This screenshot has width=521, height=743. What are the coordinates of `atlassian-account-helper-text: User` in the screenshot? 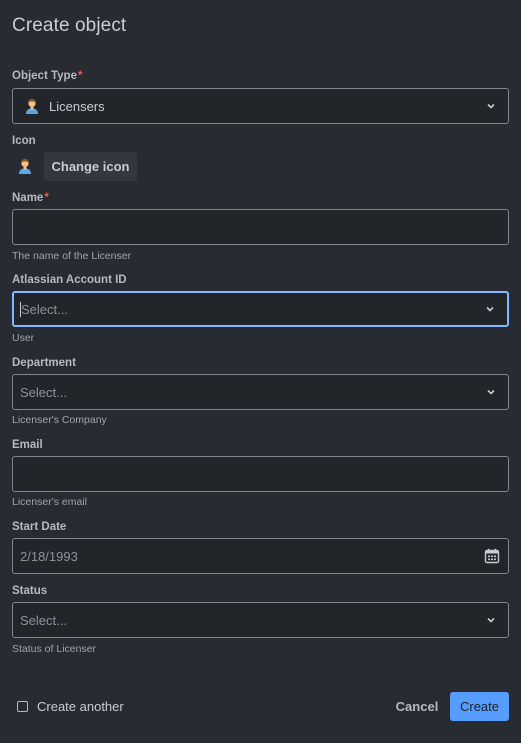 It's located at (23, 338).